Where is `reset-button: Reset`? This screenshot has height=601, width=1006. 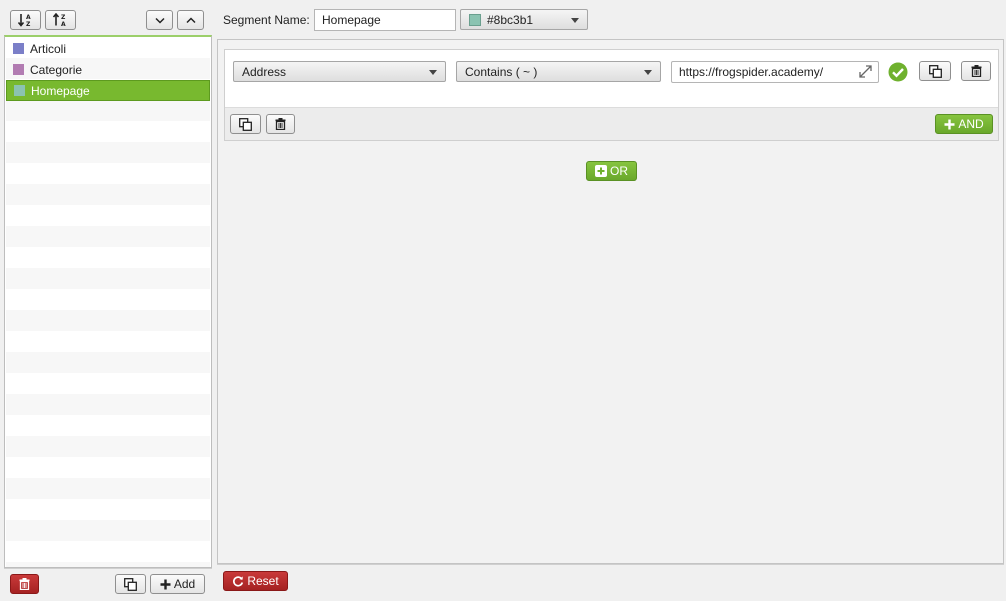
reset-button: Reset is located at coordinates (255, 581).